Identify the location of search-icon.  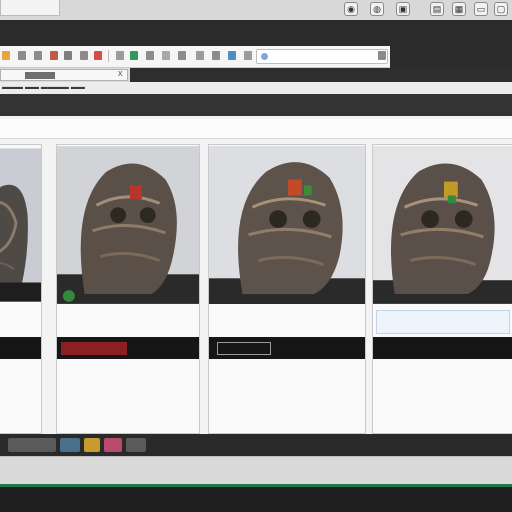
(264, 56).